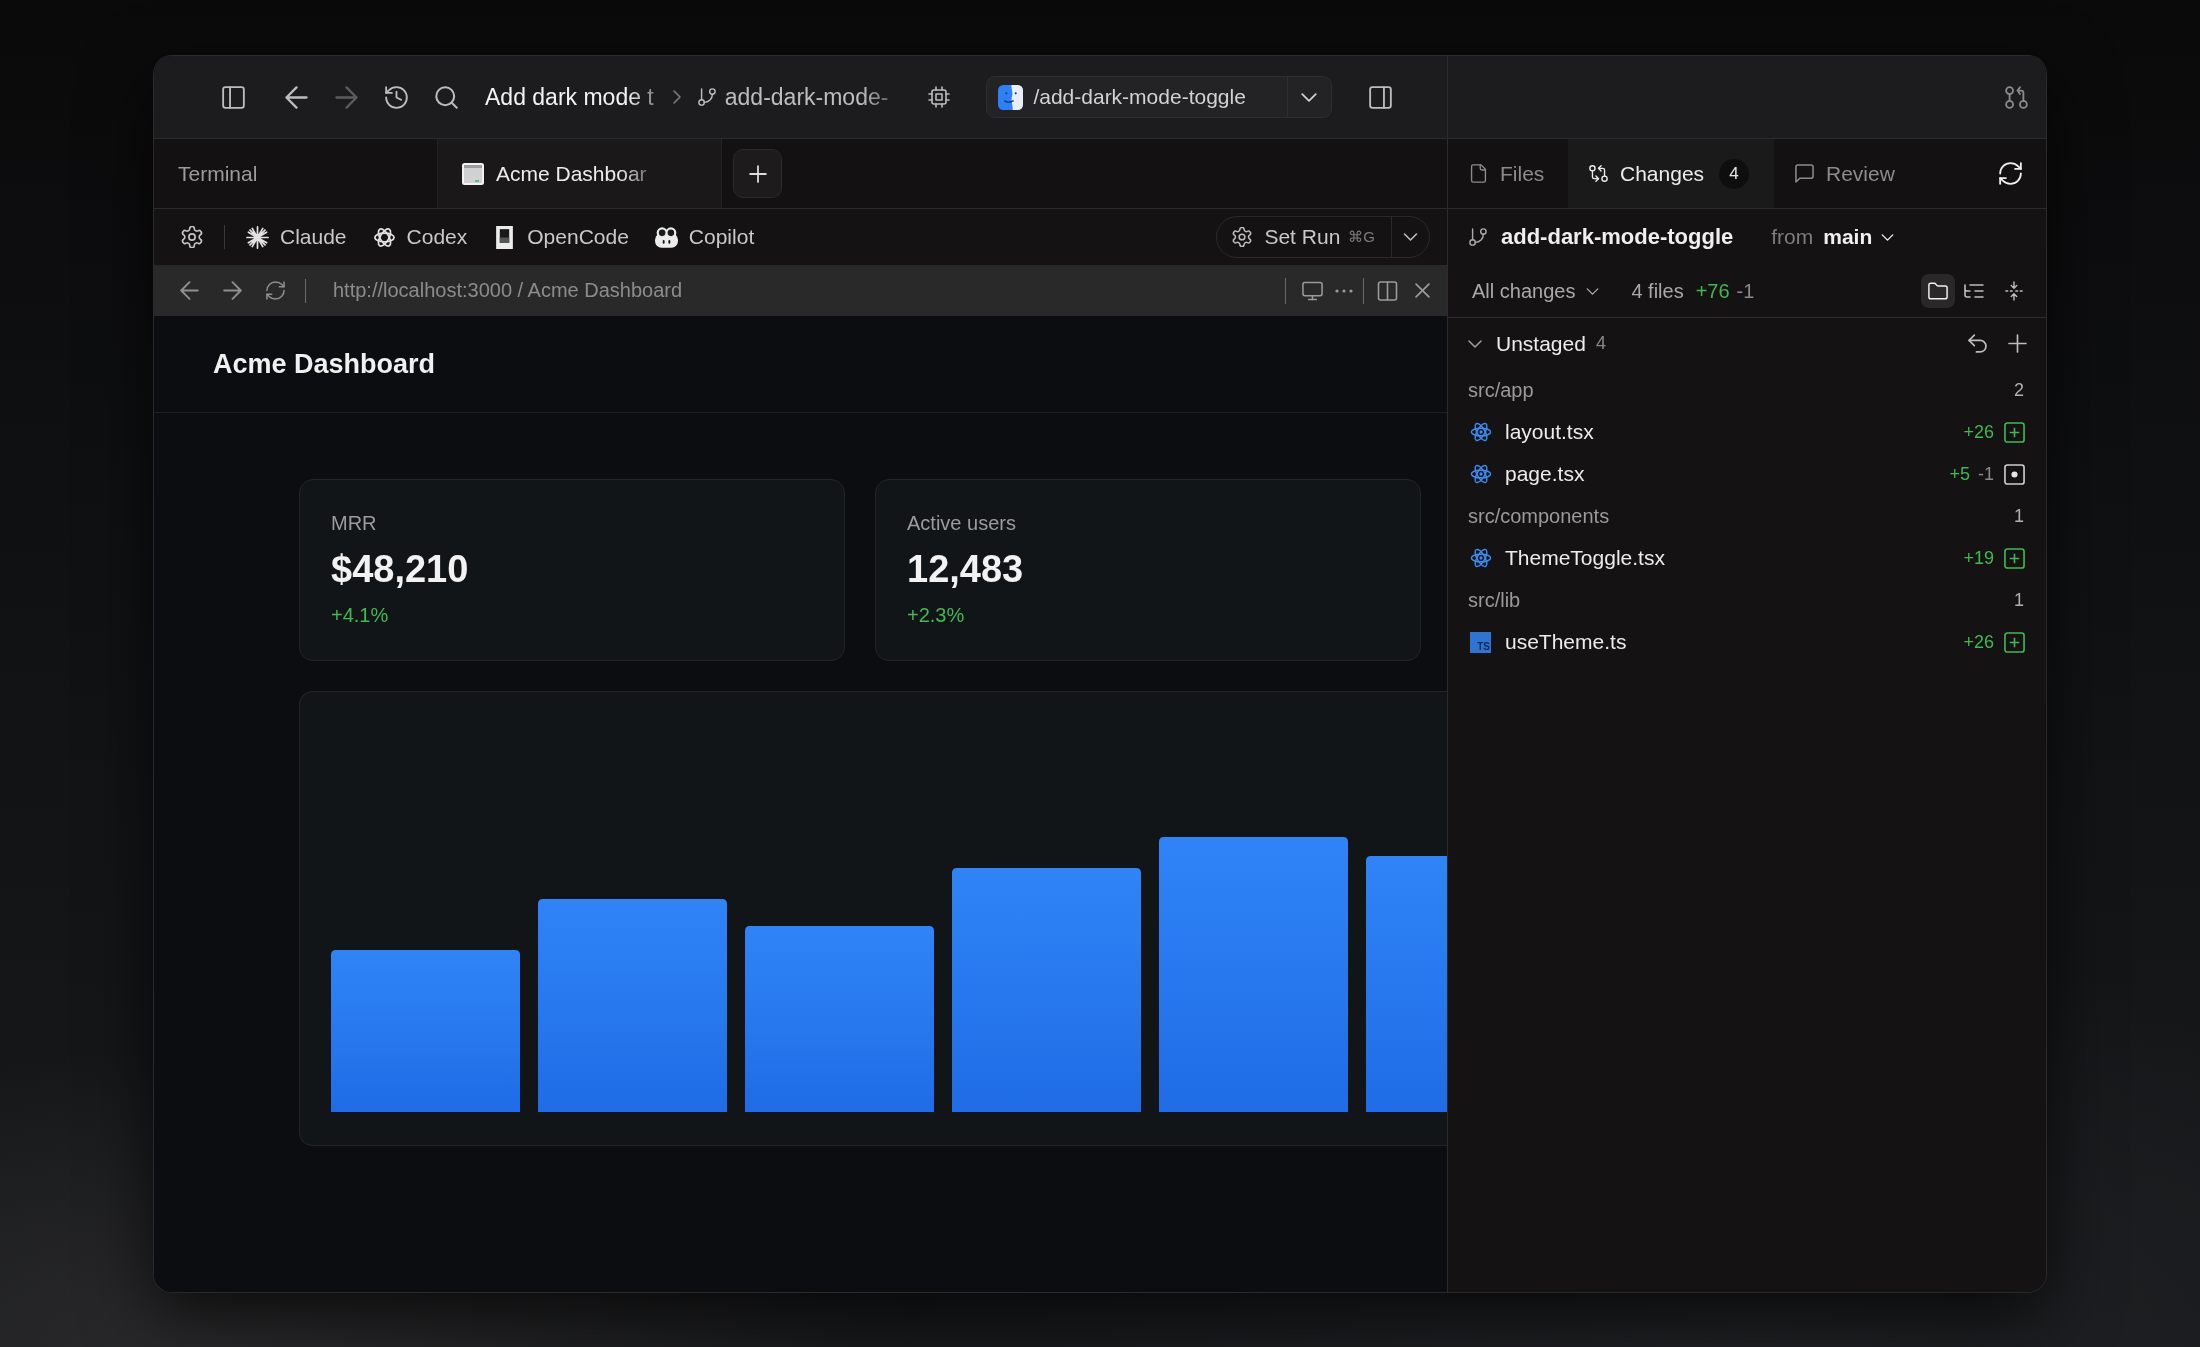 Image resolution: width=2200 pixels, height=1347 pixels. I want to click on compare-arrows-icon, so click(1598, 173).